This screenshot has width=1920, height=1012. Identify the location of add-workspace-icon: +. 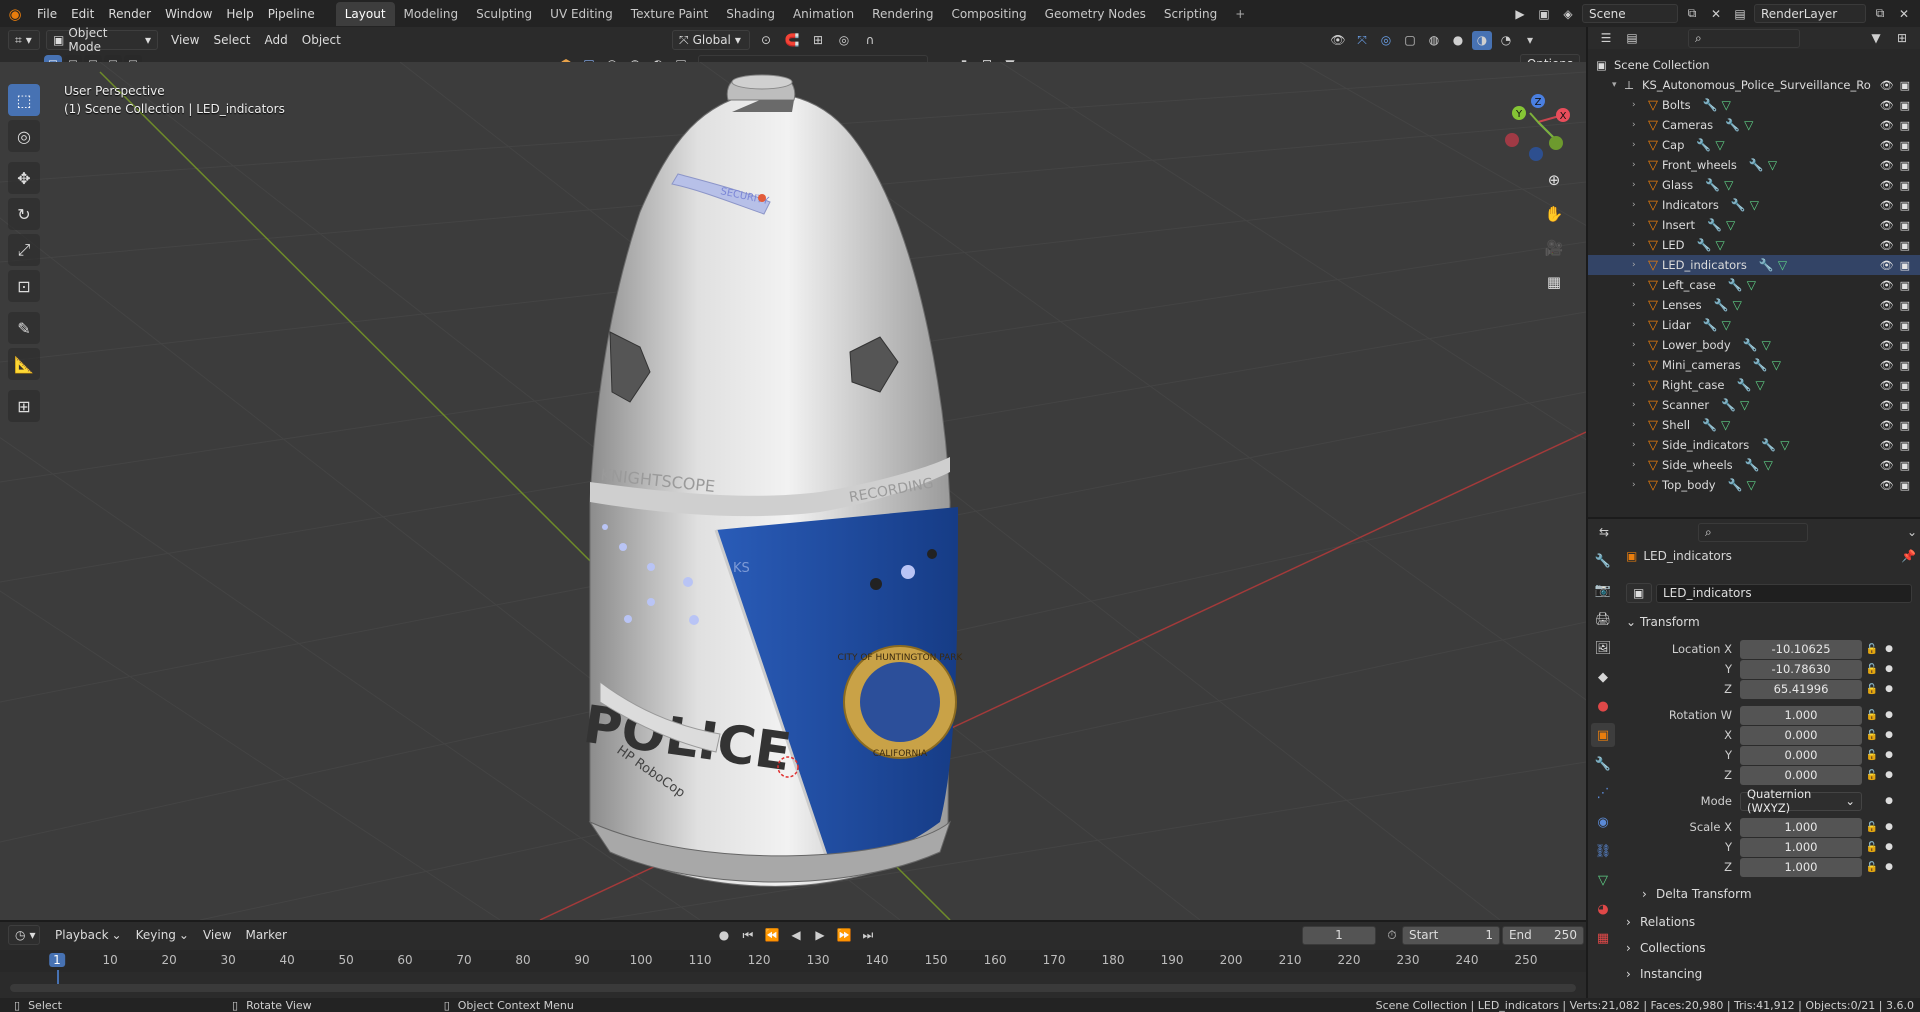
(1240, 14).